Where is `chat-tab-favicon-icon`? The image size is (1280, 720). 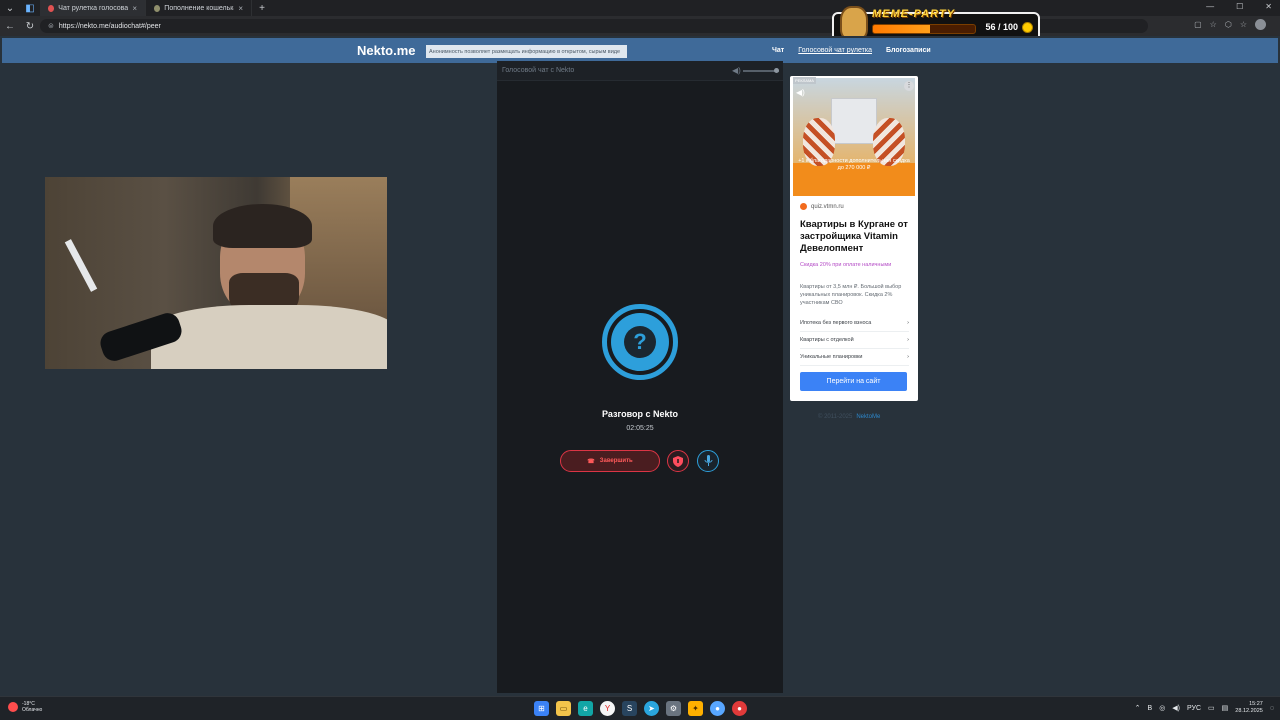 chat-tab-favicon-icon is located at coordinates (51, 8).